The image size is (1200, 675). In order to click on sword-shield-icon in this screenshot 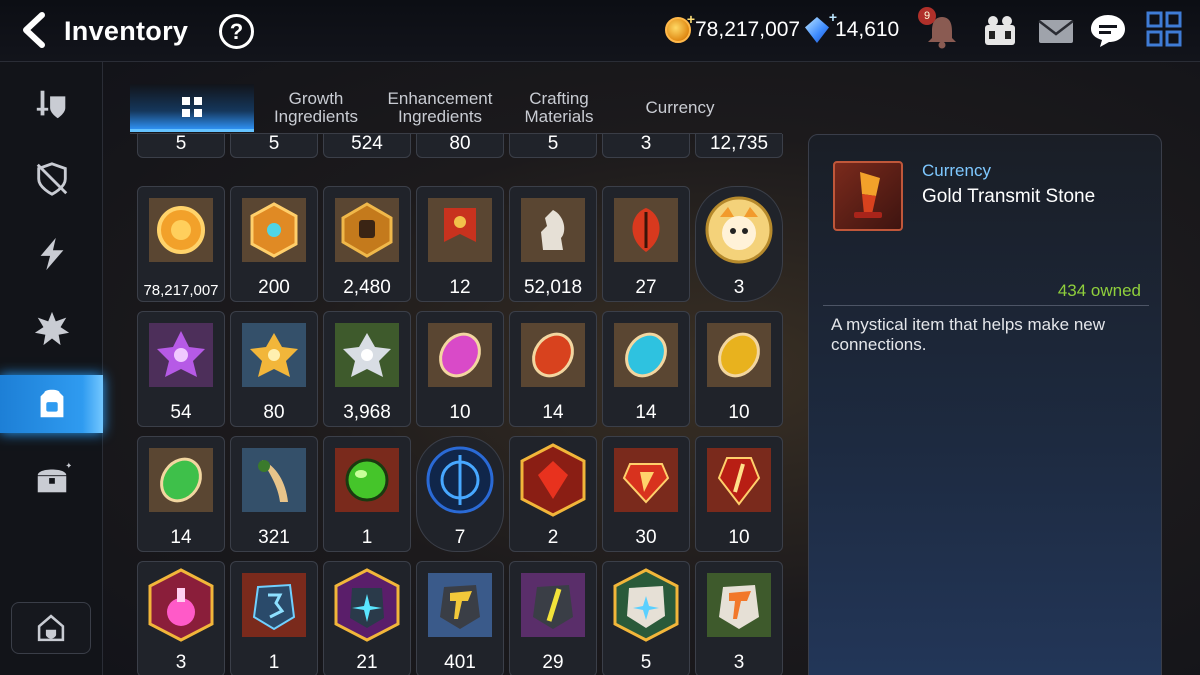, I will do `click(50, 104)`.